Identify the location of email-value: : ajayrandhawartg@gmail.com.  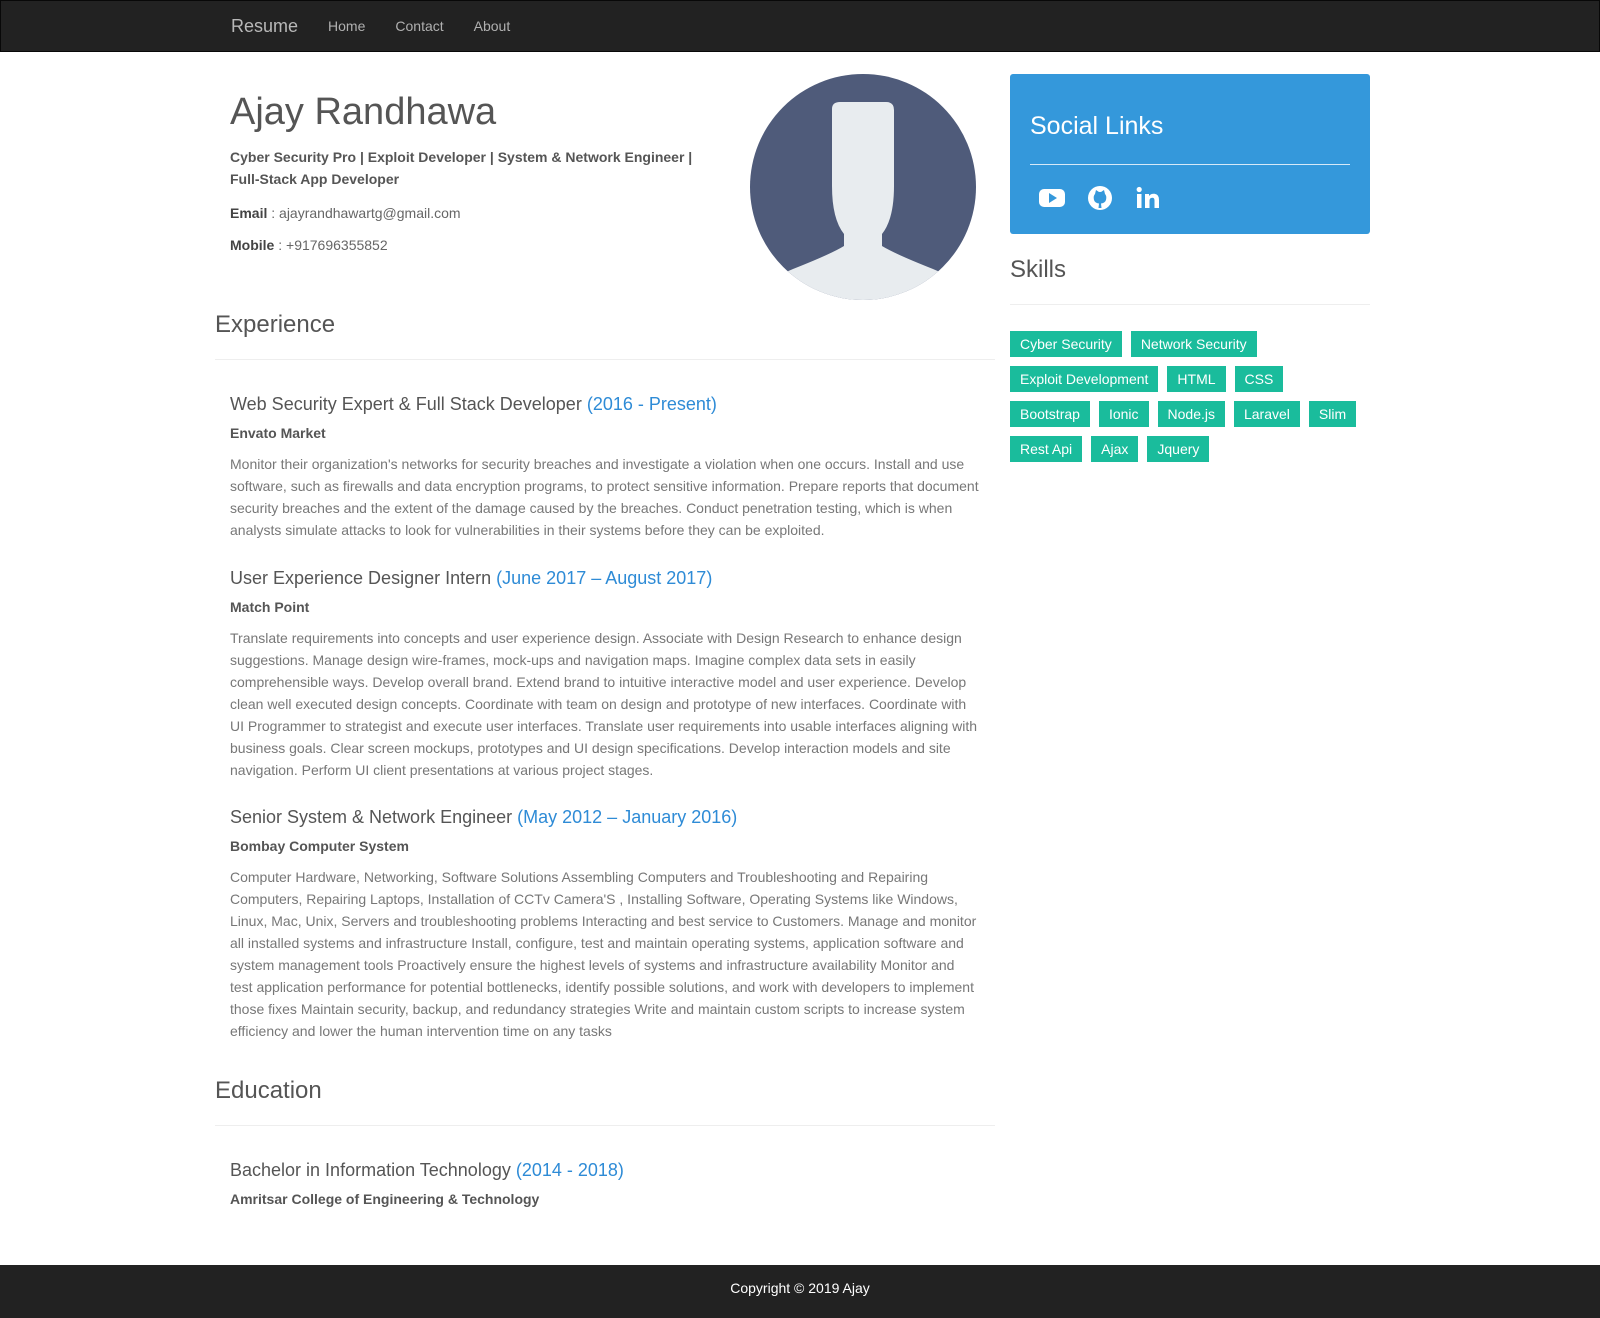
(364, 212).